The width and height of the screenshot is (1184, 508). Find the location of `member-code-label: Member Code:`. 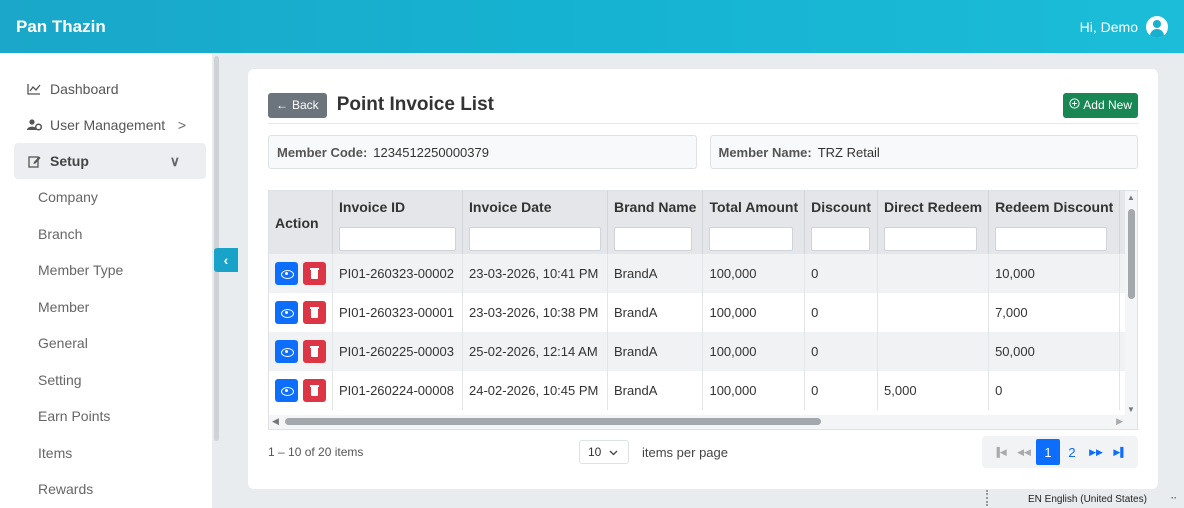

member-code-label: Member Code: is located at coordinates (322, 152).